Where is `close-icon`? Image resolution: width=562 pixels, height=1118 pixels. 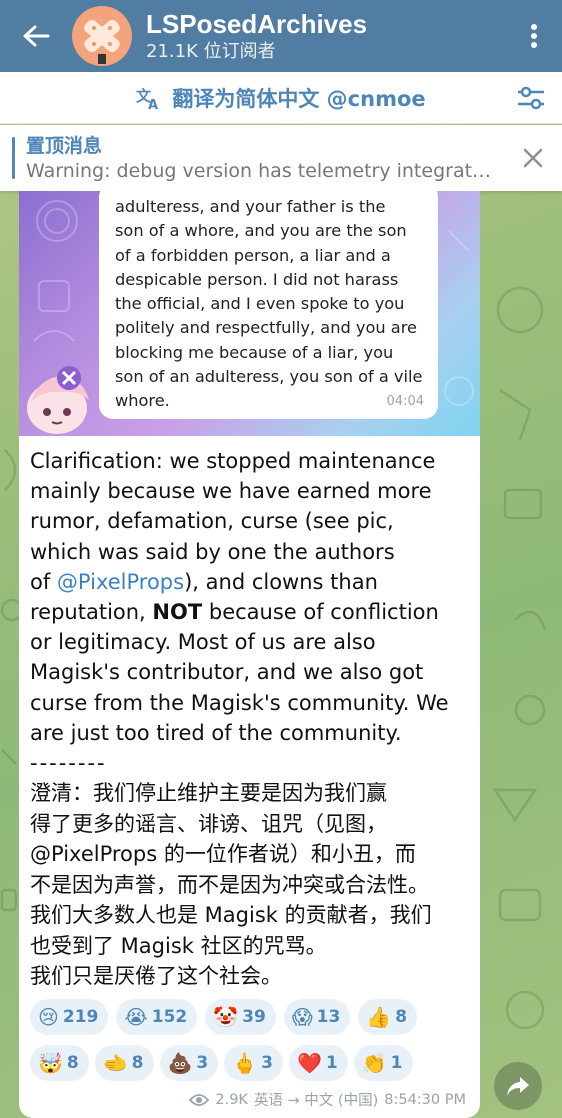
close-icon is located at coordinates (533, 158).